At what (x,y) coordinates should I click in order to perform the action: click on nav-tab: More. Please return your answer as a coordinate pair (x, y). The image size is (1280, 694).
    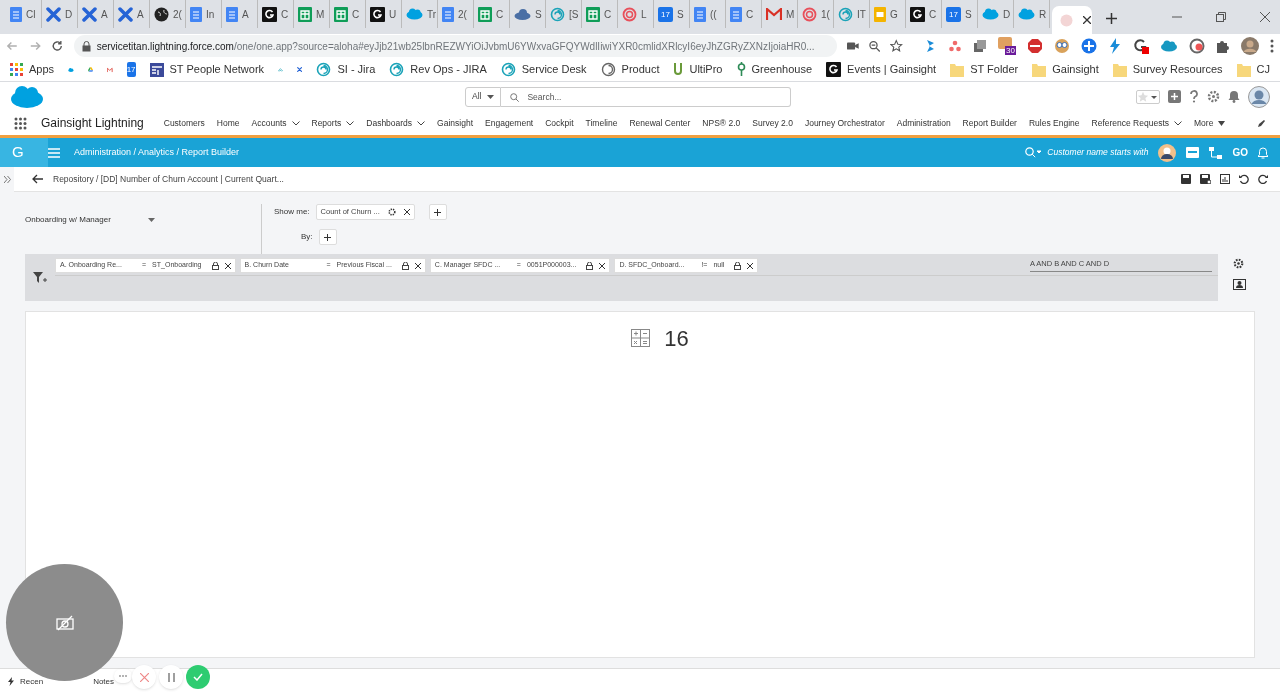
    Looking at the image, I should click on (1210, 123).